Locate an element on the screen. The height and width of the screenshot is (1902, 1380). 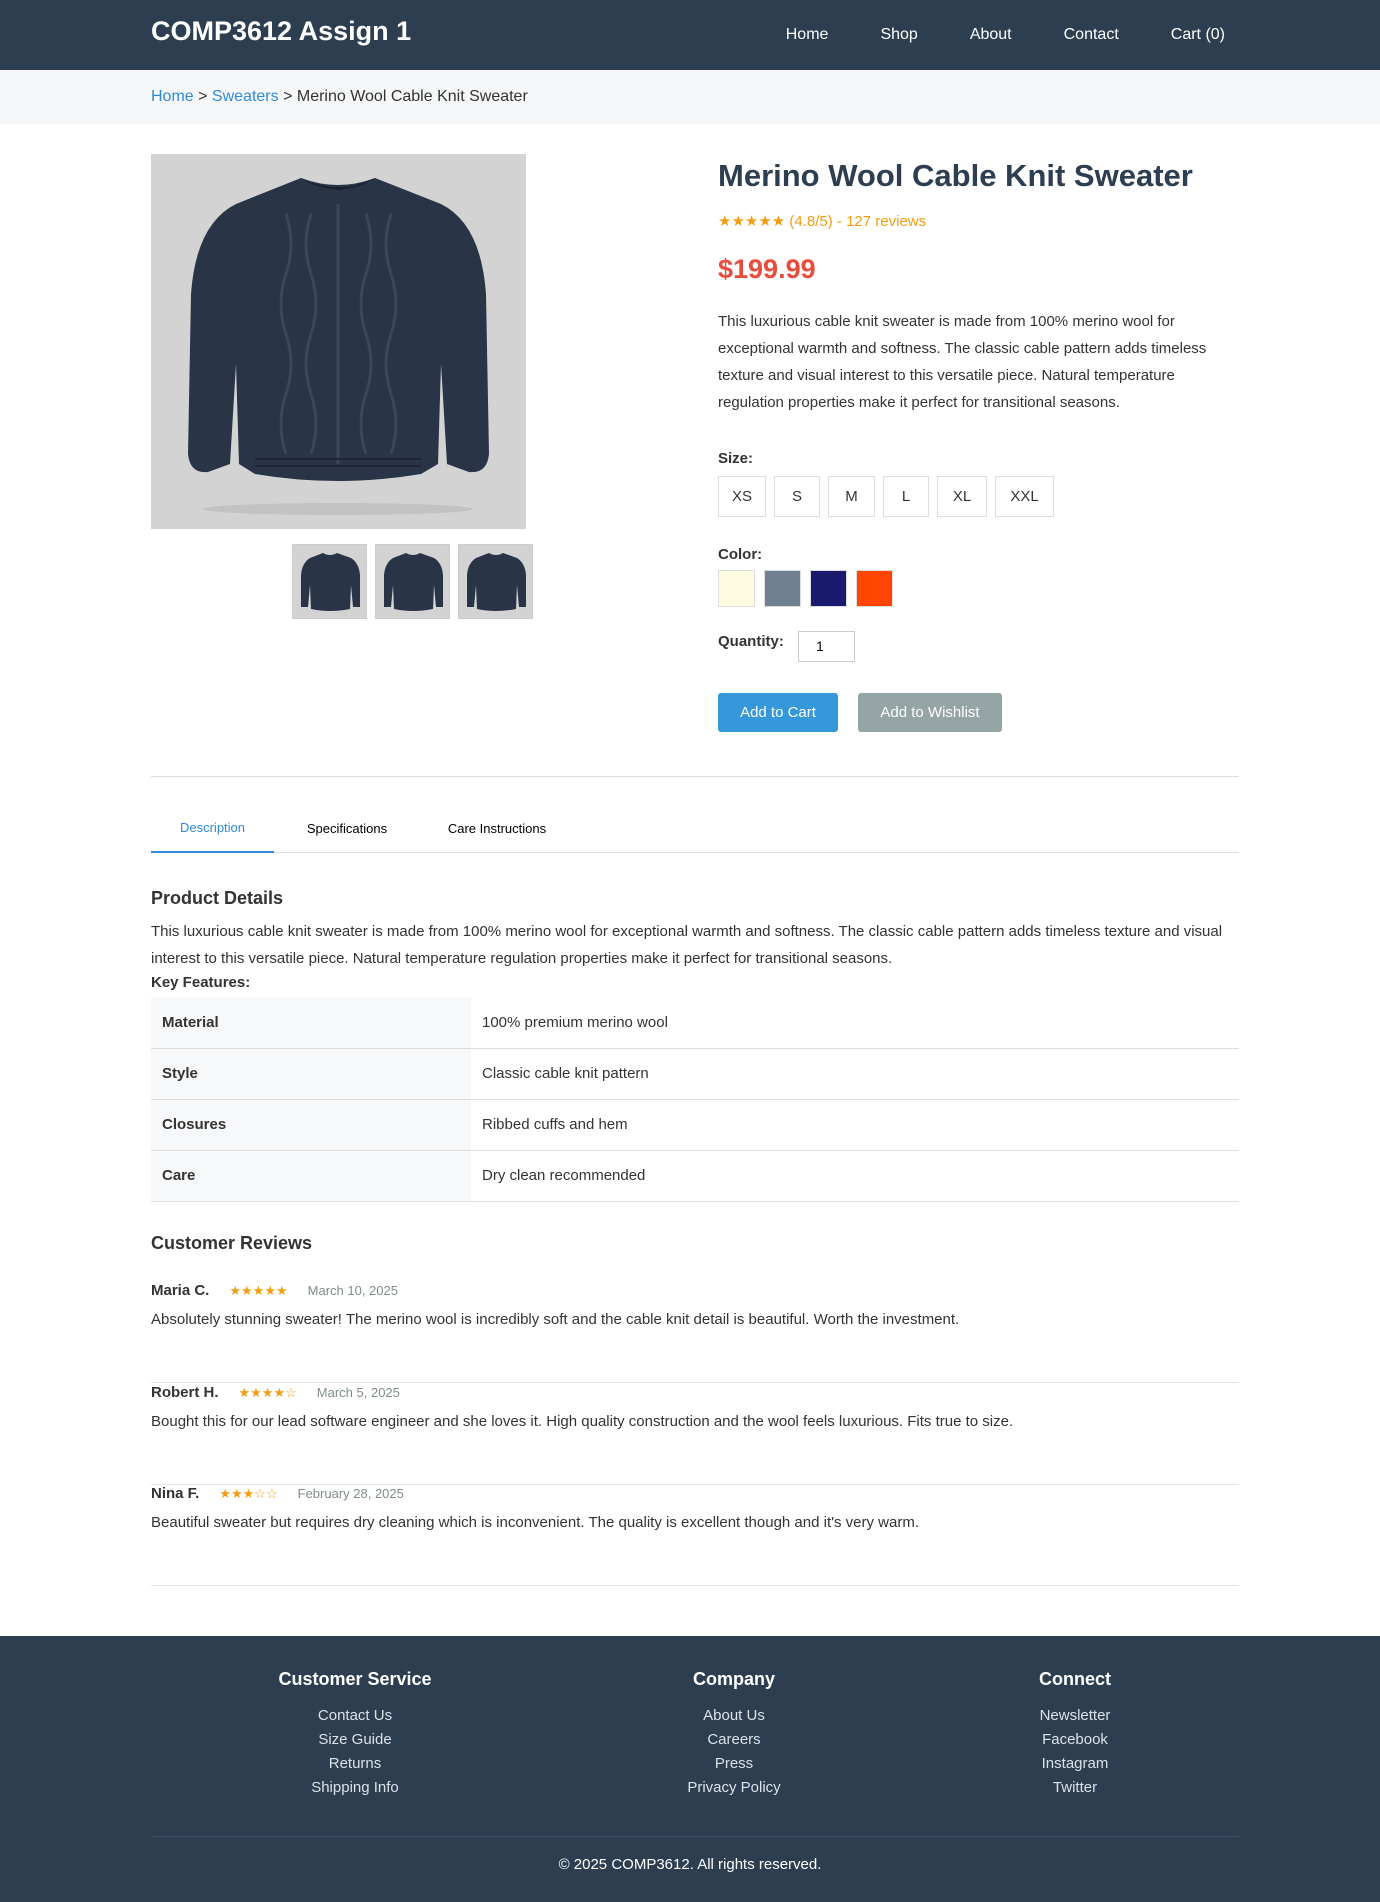
color-swatch-slate is located at coordinates (782, 588).